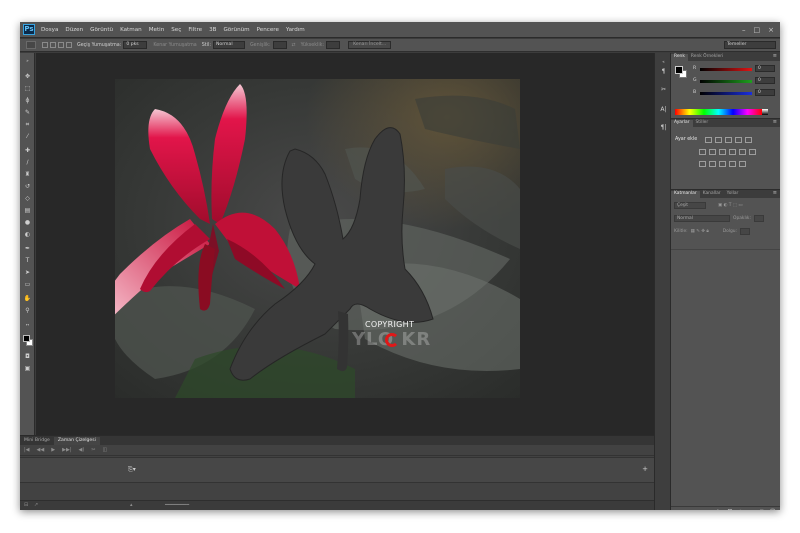 Image resolution: width=800 pixels, height=533 pixels. Describe the element at coordinates (27, 261) in the screenshot. I see `type-tool-icon: T` at that location.